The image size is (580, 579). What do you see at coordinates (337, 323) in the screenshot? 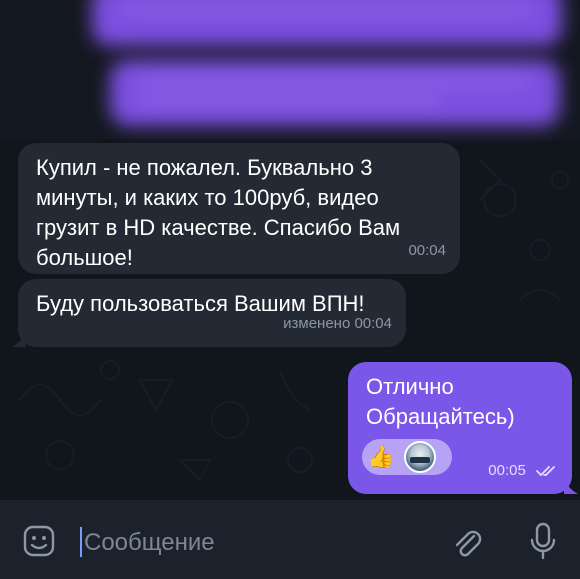
I see `message-time: изменено 00:04` at bounding box center [337, 323].